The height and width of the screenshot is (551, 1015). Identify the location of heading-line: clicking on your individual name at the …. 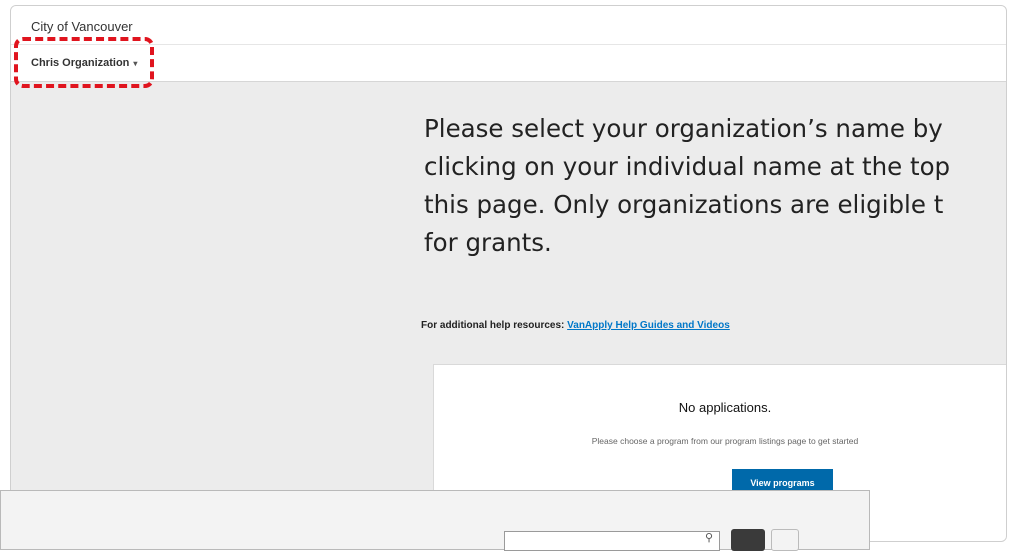
(687, 166).